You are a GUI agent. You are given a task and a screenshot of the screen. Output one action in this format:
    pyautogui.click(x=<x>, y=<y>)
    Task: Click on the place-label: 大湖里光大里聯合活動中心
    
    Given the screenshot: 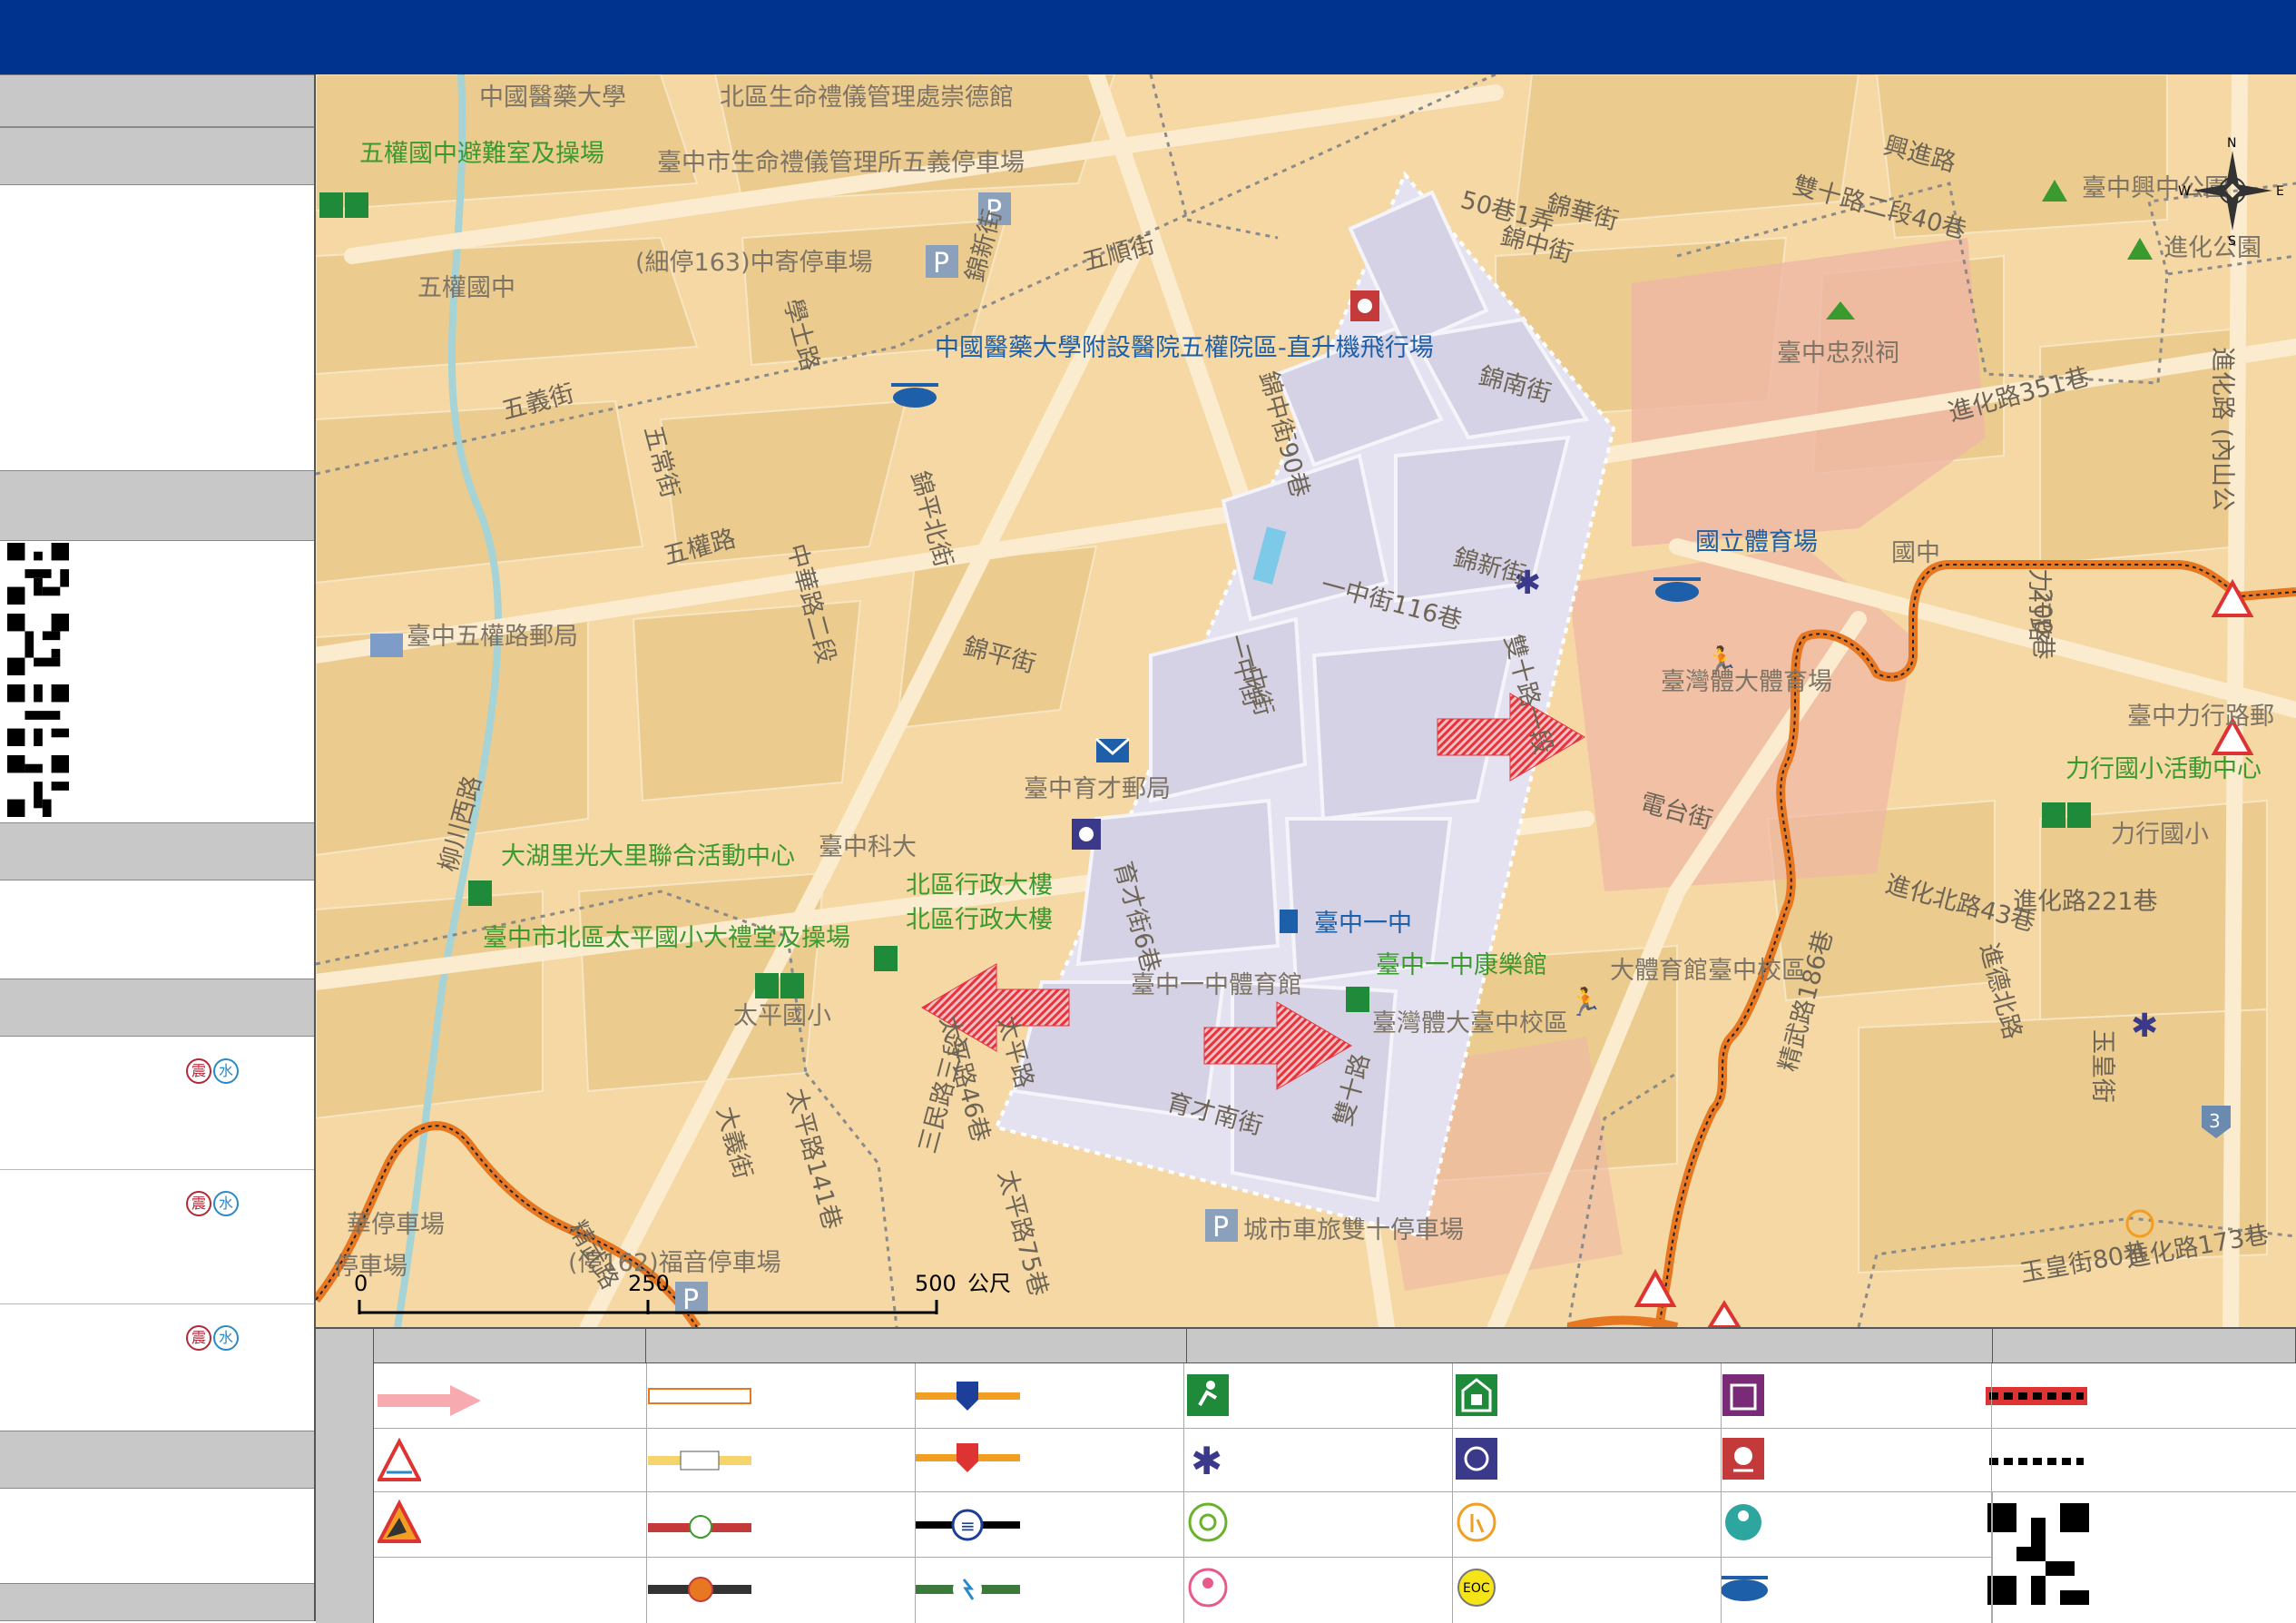 What is the action you would take?
    pyautogui.click(x=648, y=856)
    